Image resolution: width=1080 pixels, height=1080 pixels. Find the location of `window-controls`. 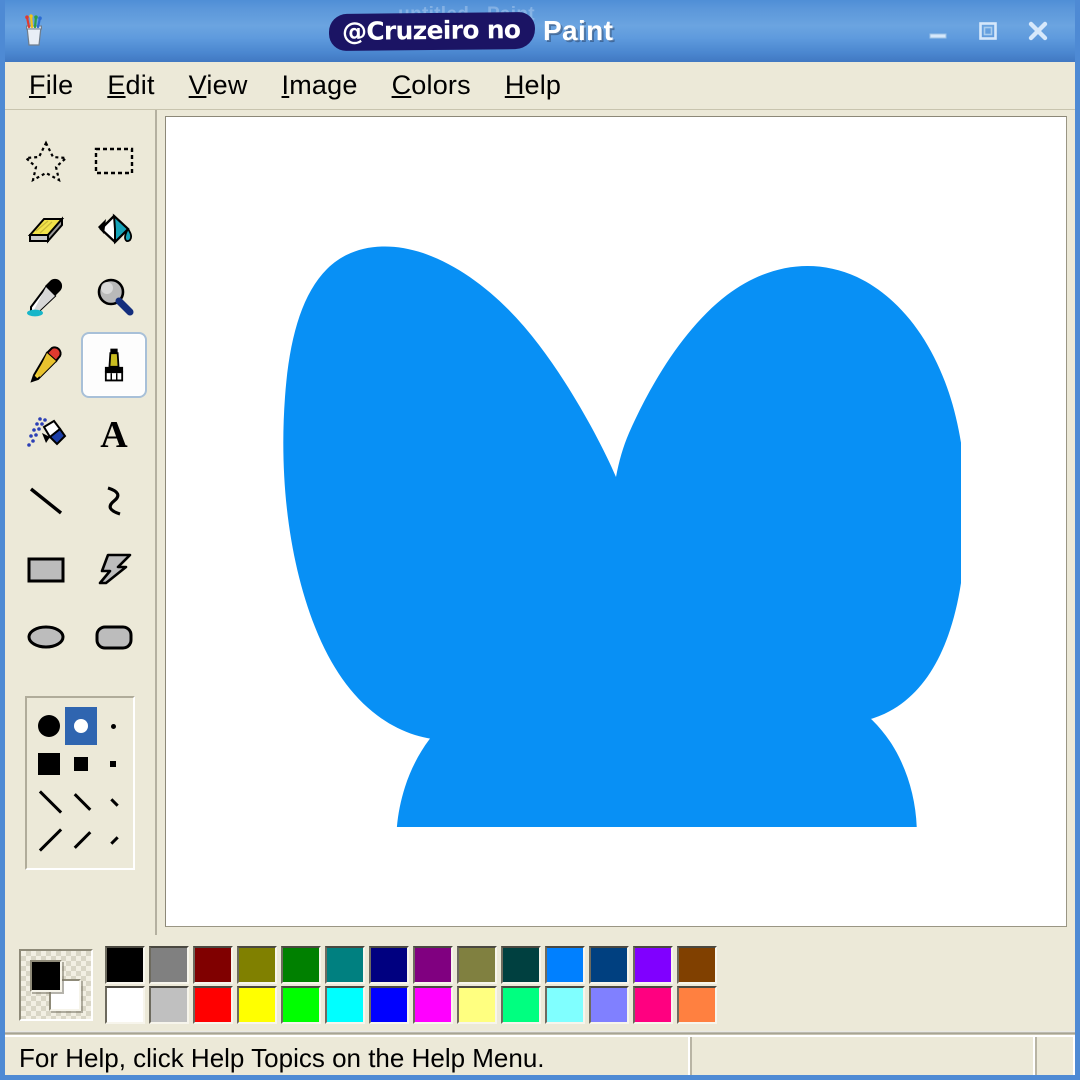

window-controls is located at coordinates (988, 31).